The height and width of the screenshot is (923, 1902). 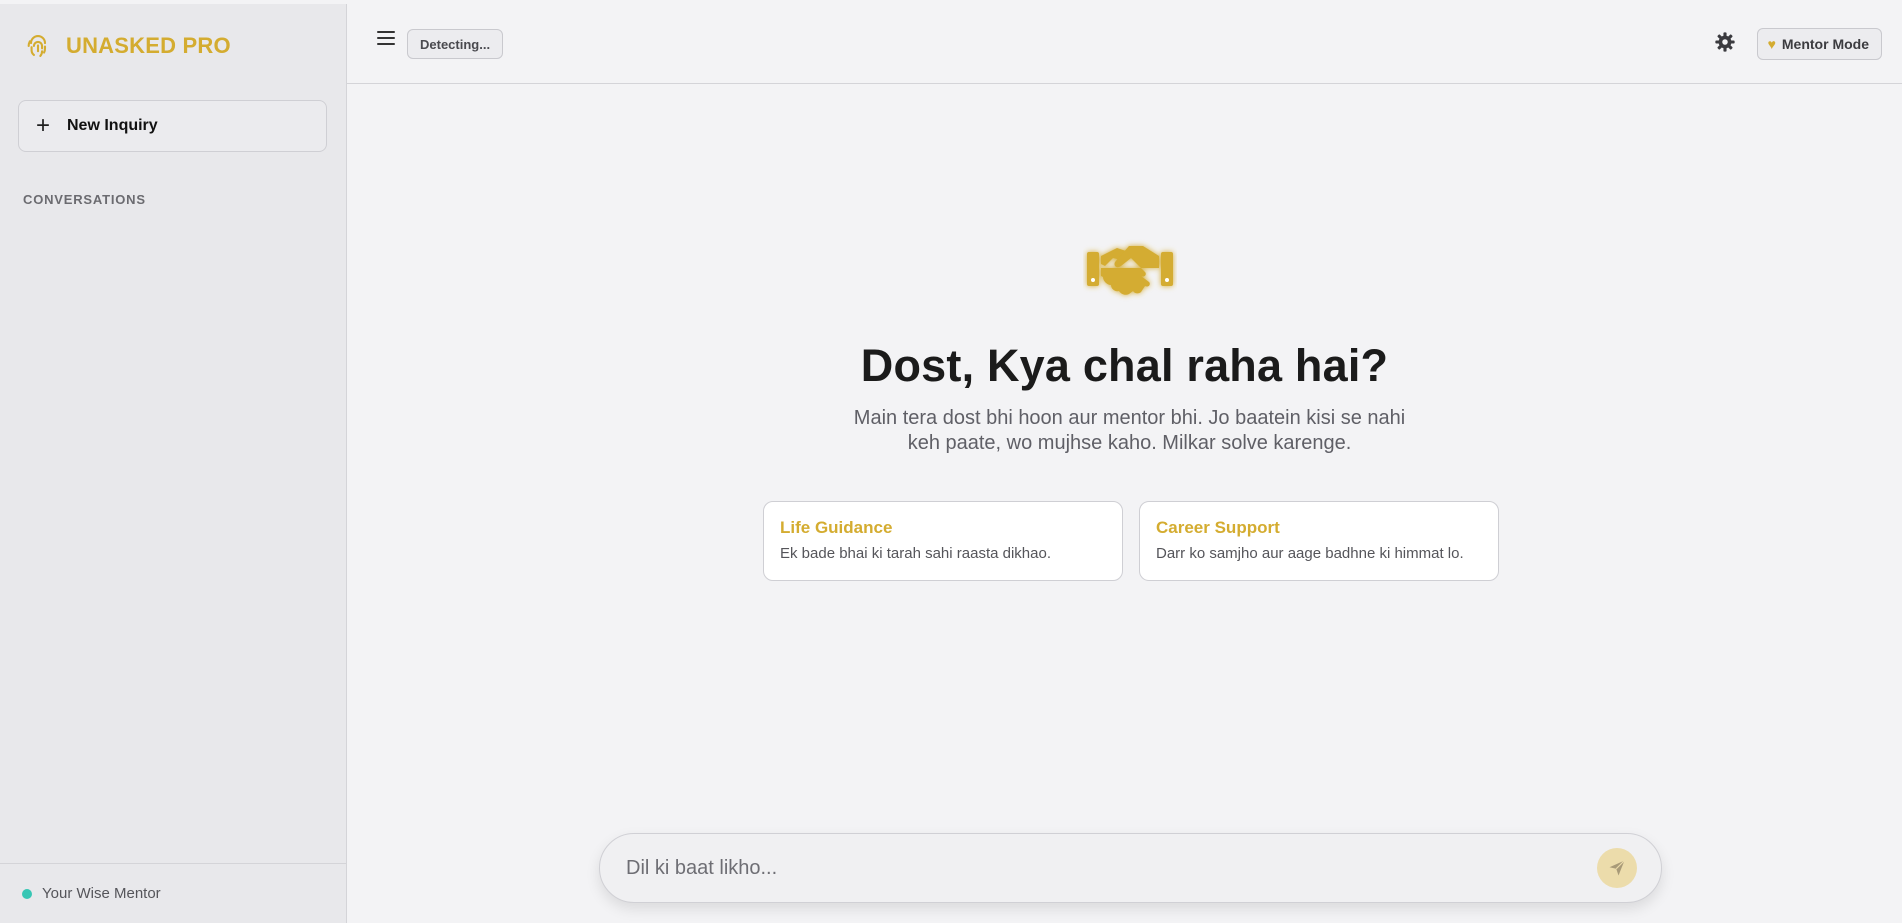 What do you see at coordinates (172, 126) in the screenshot?
I see `new-inquiry-button: + New Inquiry` at bounding box center [172, 126].